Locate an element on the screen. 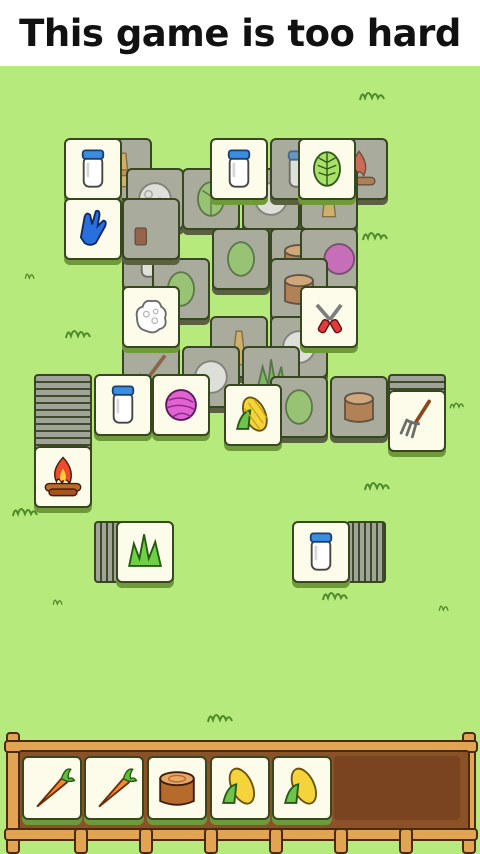 This screenshot has height=854, width=480. shears-icon is located at coordinates (329, 318).